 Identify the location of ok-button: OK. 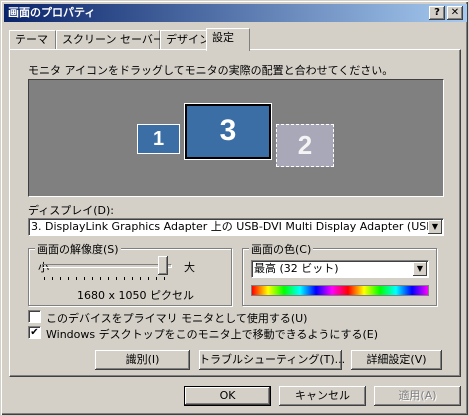
(227, 396).